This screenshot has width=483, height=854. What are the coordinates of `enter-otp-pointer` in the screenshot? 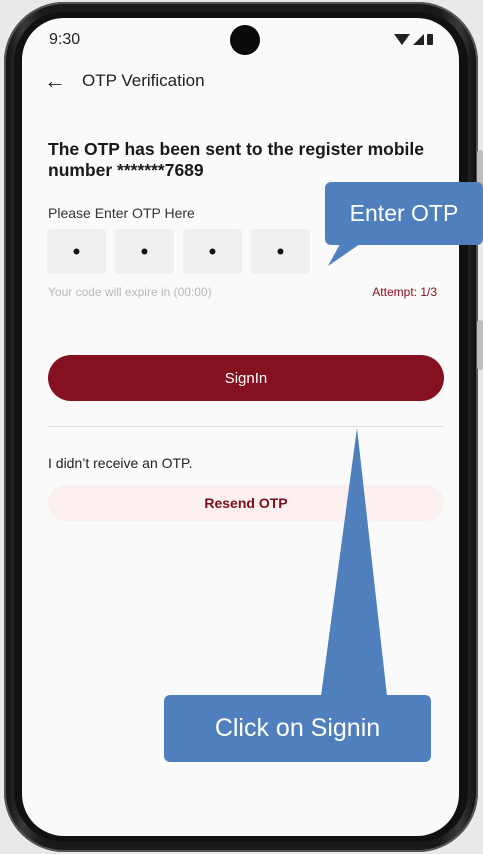 It's located at (344, 255).